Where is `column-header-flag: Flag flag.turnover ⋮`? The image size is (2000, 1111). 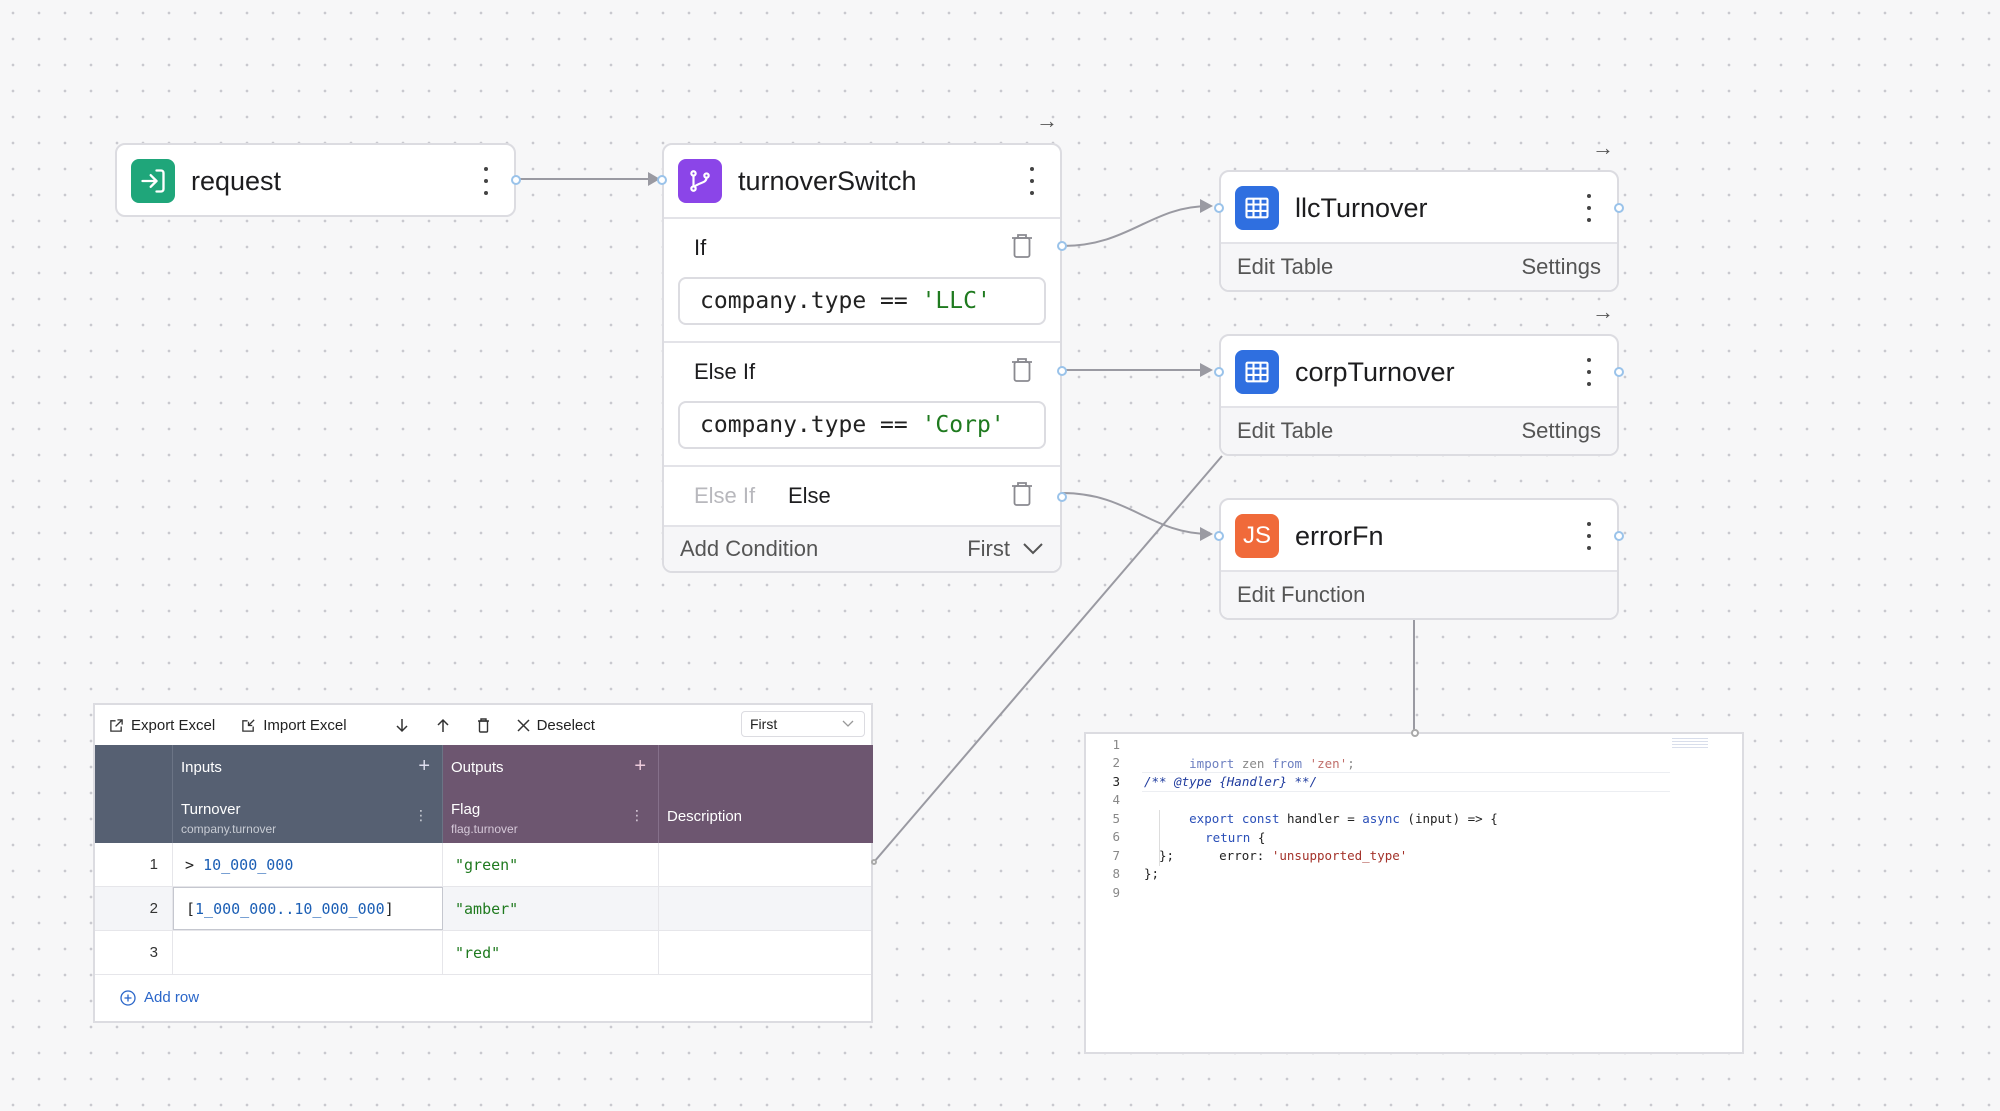
column-header-flag: Flag flag.turnover ⋮ is located at coordinates (551, 816).